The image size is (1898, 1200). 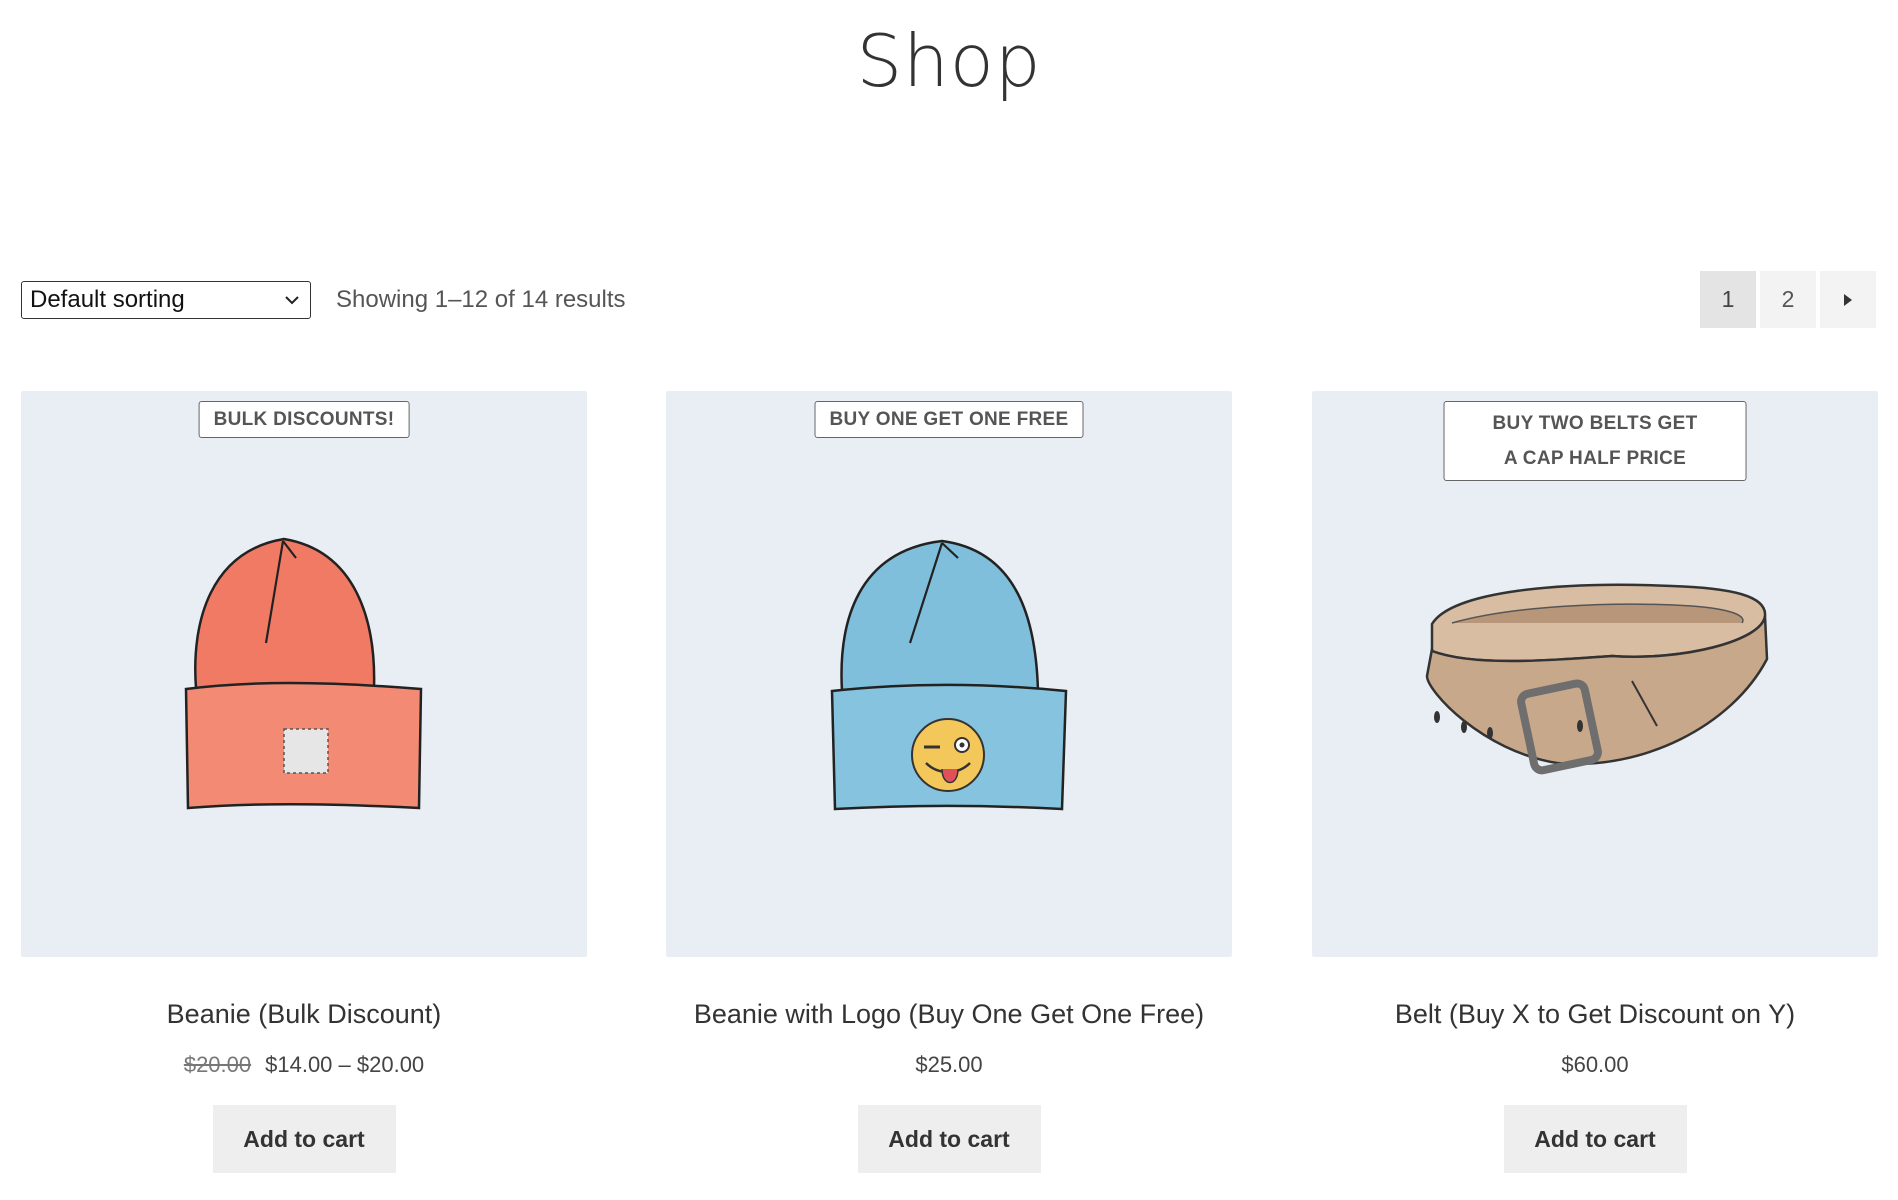 I want to click on result-count: Showing 1–12 of 14 results, so click(x=481, y=299).